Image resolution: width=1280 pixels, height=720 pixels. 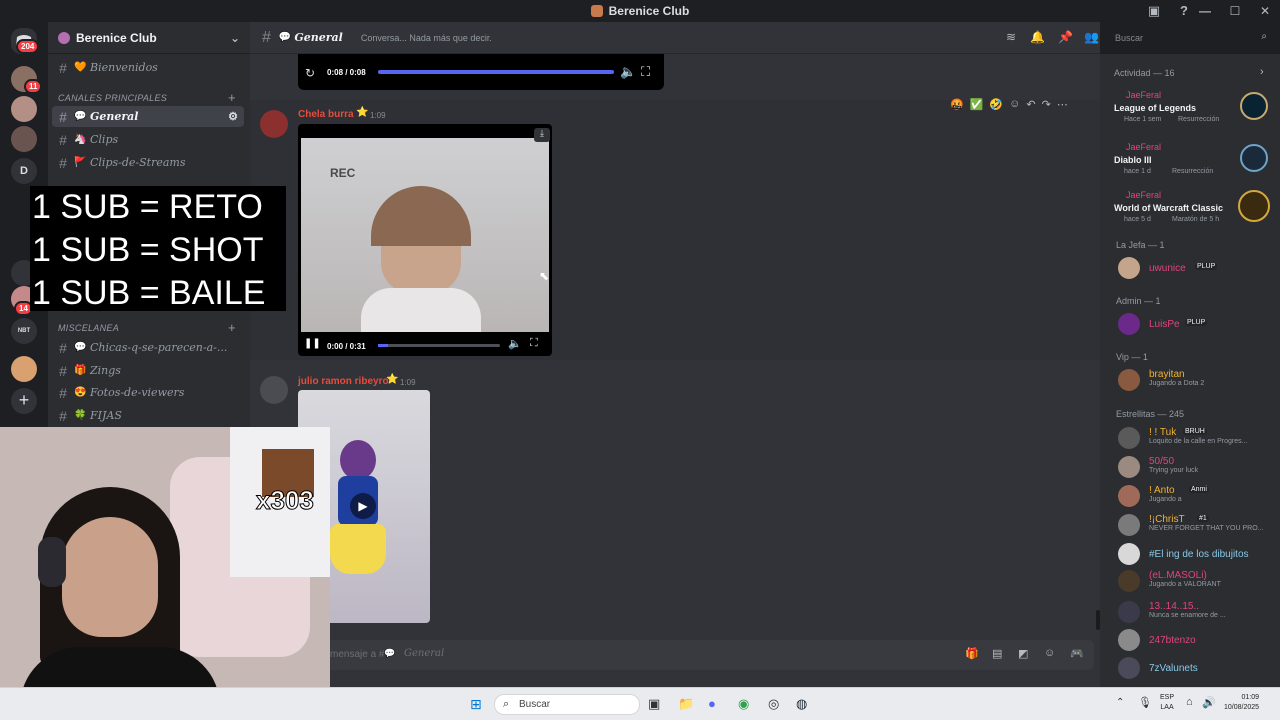 What do you see at coordinates (1014, 104) in the screenshot?
I see `add-reaction-icon: ☺` at bounding box center [1014, 104].